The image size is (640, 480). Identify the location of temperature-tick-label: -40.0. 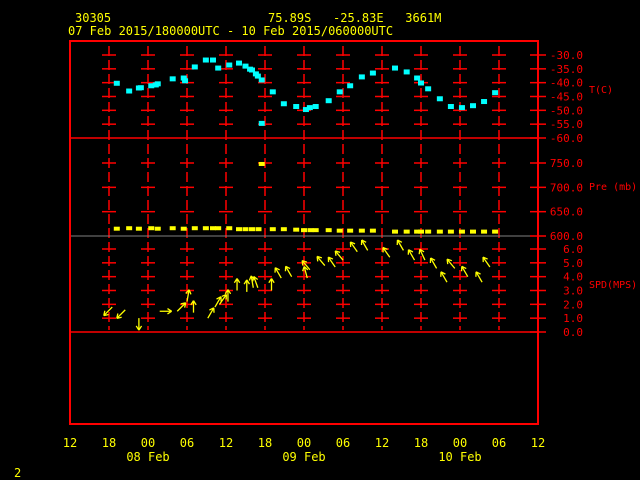
(566, 83).